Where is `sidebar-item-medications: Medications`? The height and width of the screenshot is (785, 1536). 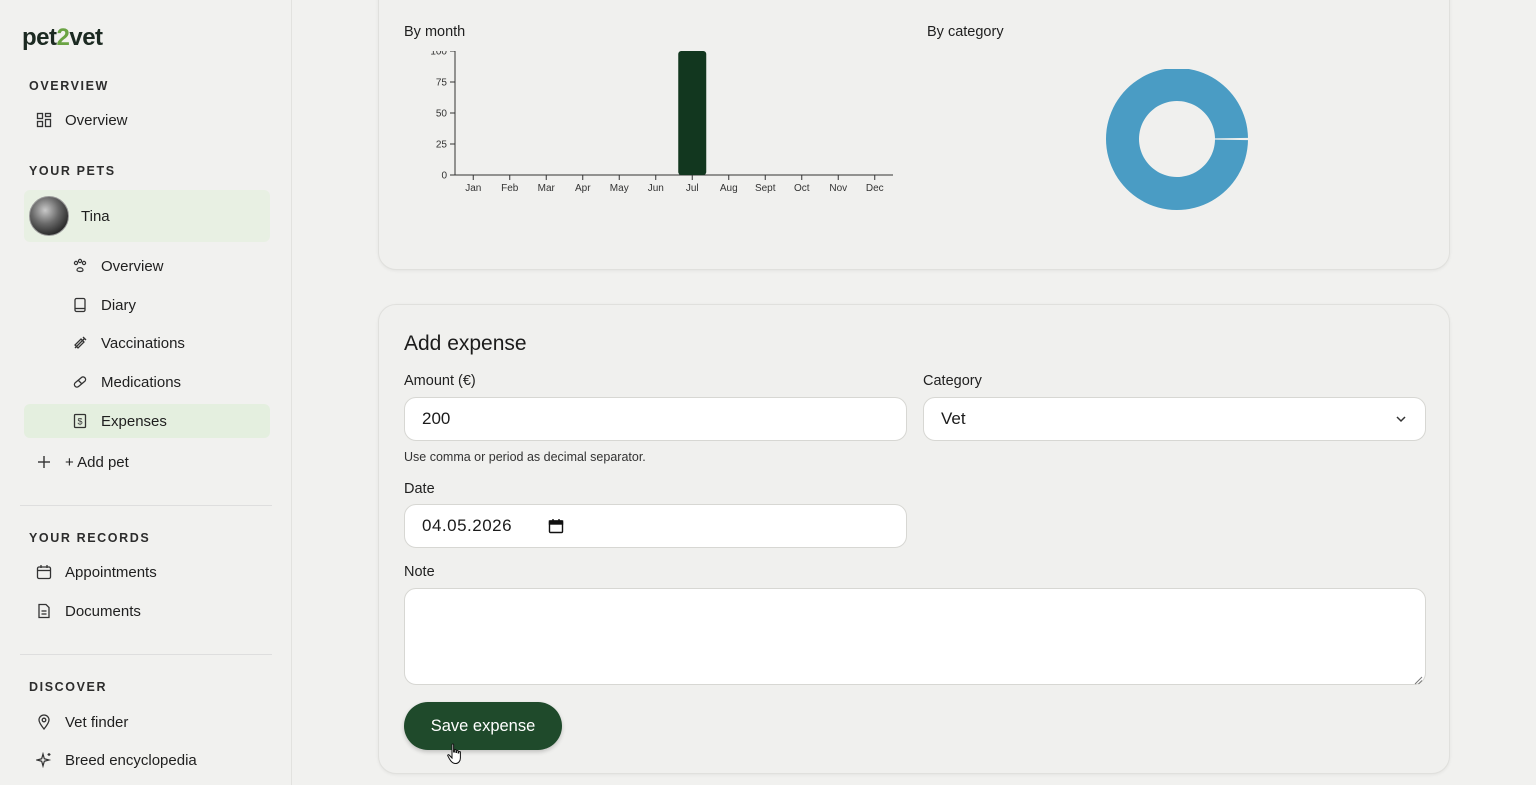
sidebar-item-medications: Medications is located at coordinates (147, 382).